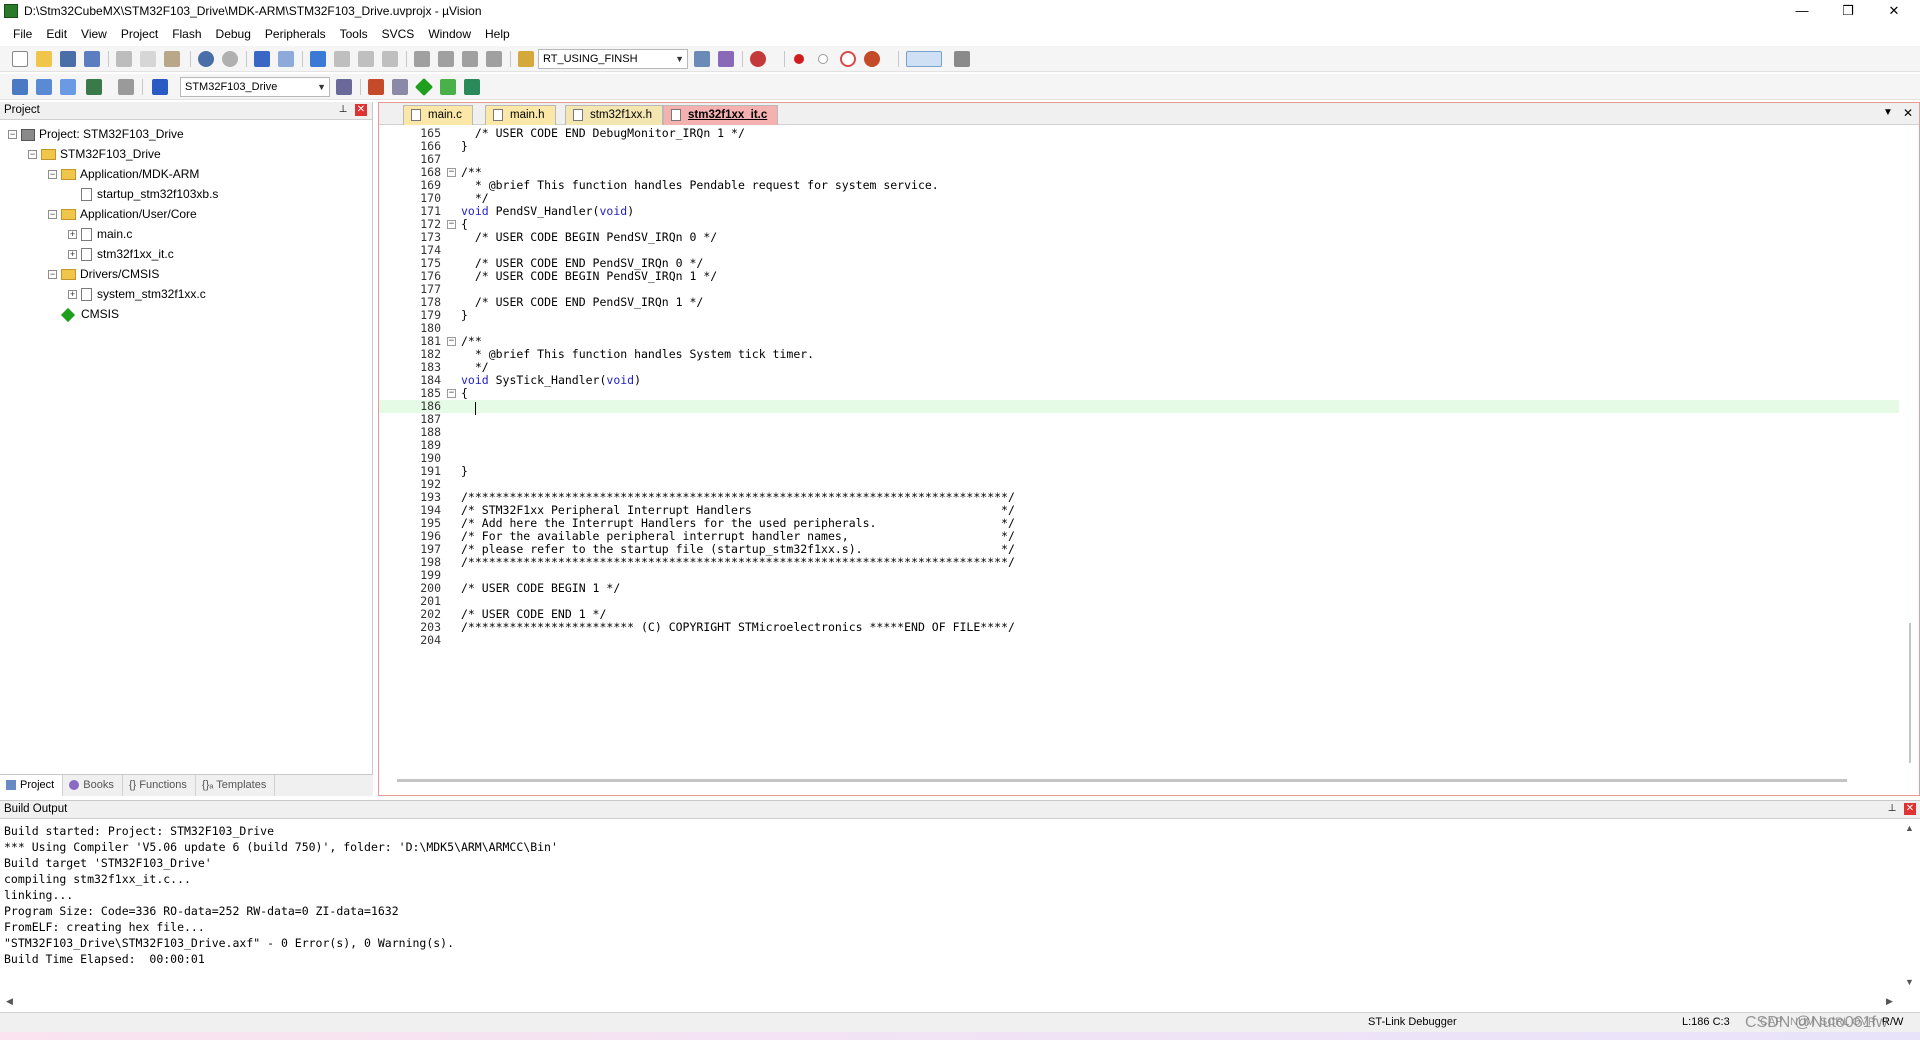  What do you see at coordinates (255, 87) in the screenshot?
I see `target-combo: STM32F103_Drive ▼` at bounding box center [255, 87].